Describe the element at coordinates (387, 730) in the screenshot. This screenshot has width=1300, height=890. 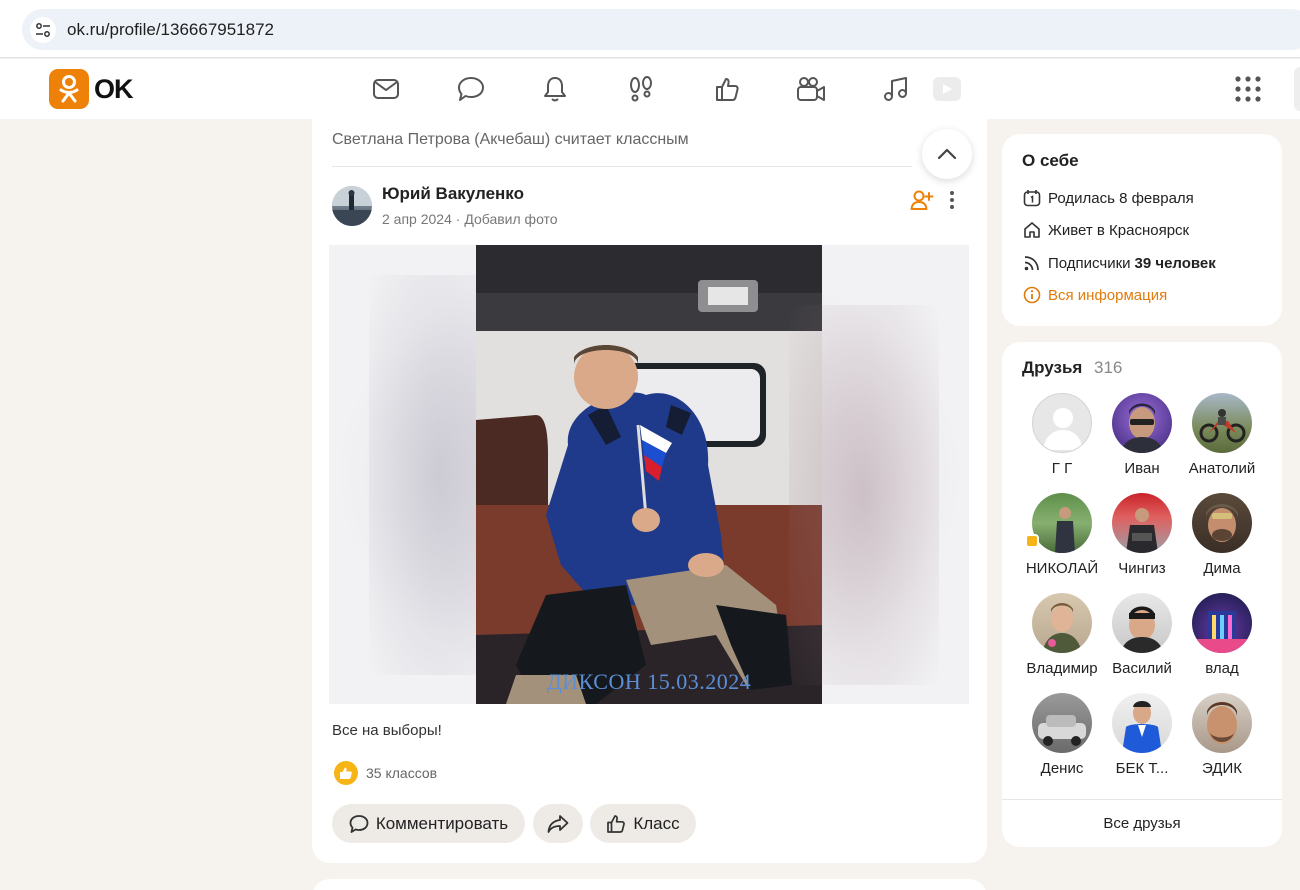
I see `post-text: Все на выборы!` at that location.